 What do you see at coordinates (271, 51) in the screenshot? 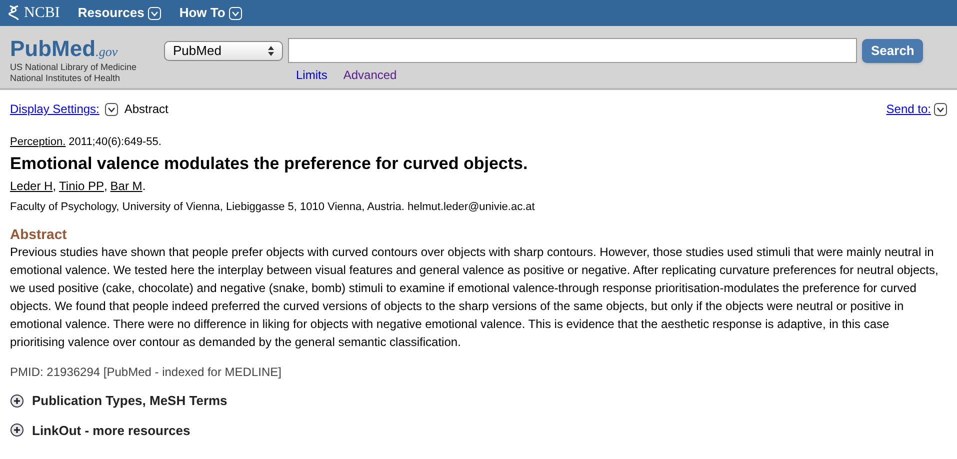
I see `stepper-icon` at bounding box center [271, 51].